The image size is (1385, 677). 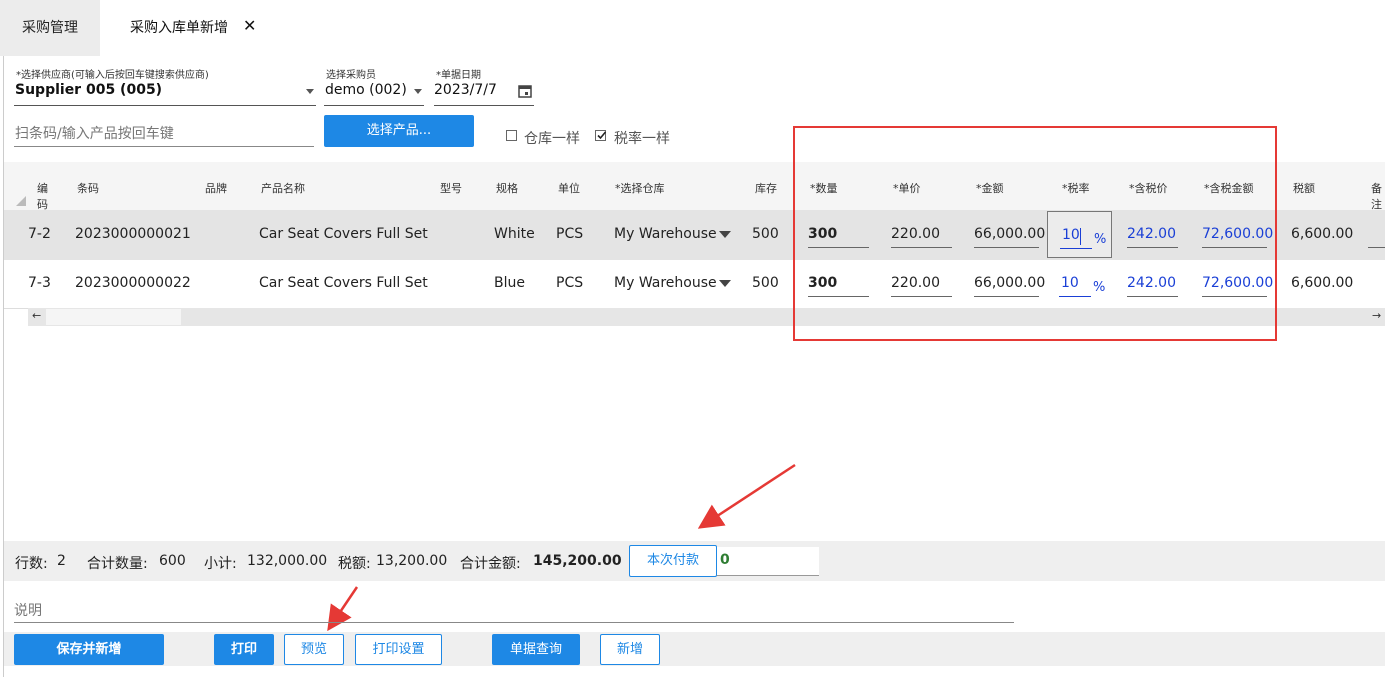 What do you see at coordinates (398, 649) in the screenshot?
I see `print-settings-button: 打印设置` at bounding box center [398, 649].